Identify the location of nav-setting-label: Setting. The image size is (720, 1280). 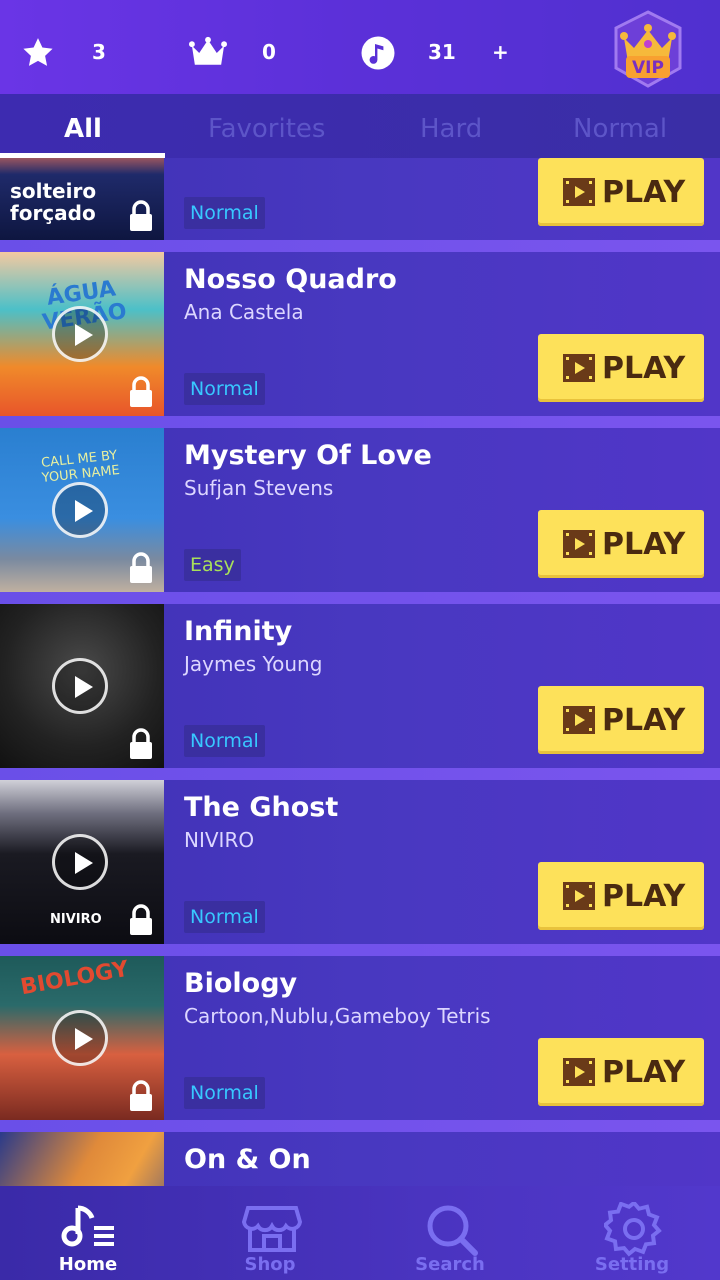
(632, 1264).